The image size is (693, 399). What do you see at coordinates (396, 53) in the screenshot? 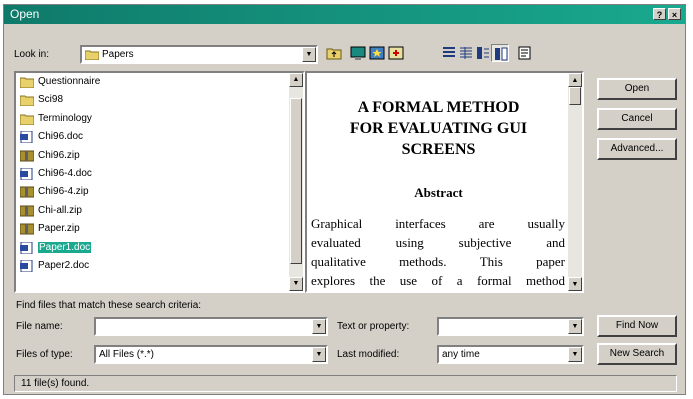
I see `add-favorites-icon` at bounding box center [396, 53].